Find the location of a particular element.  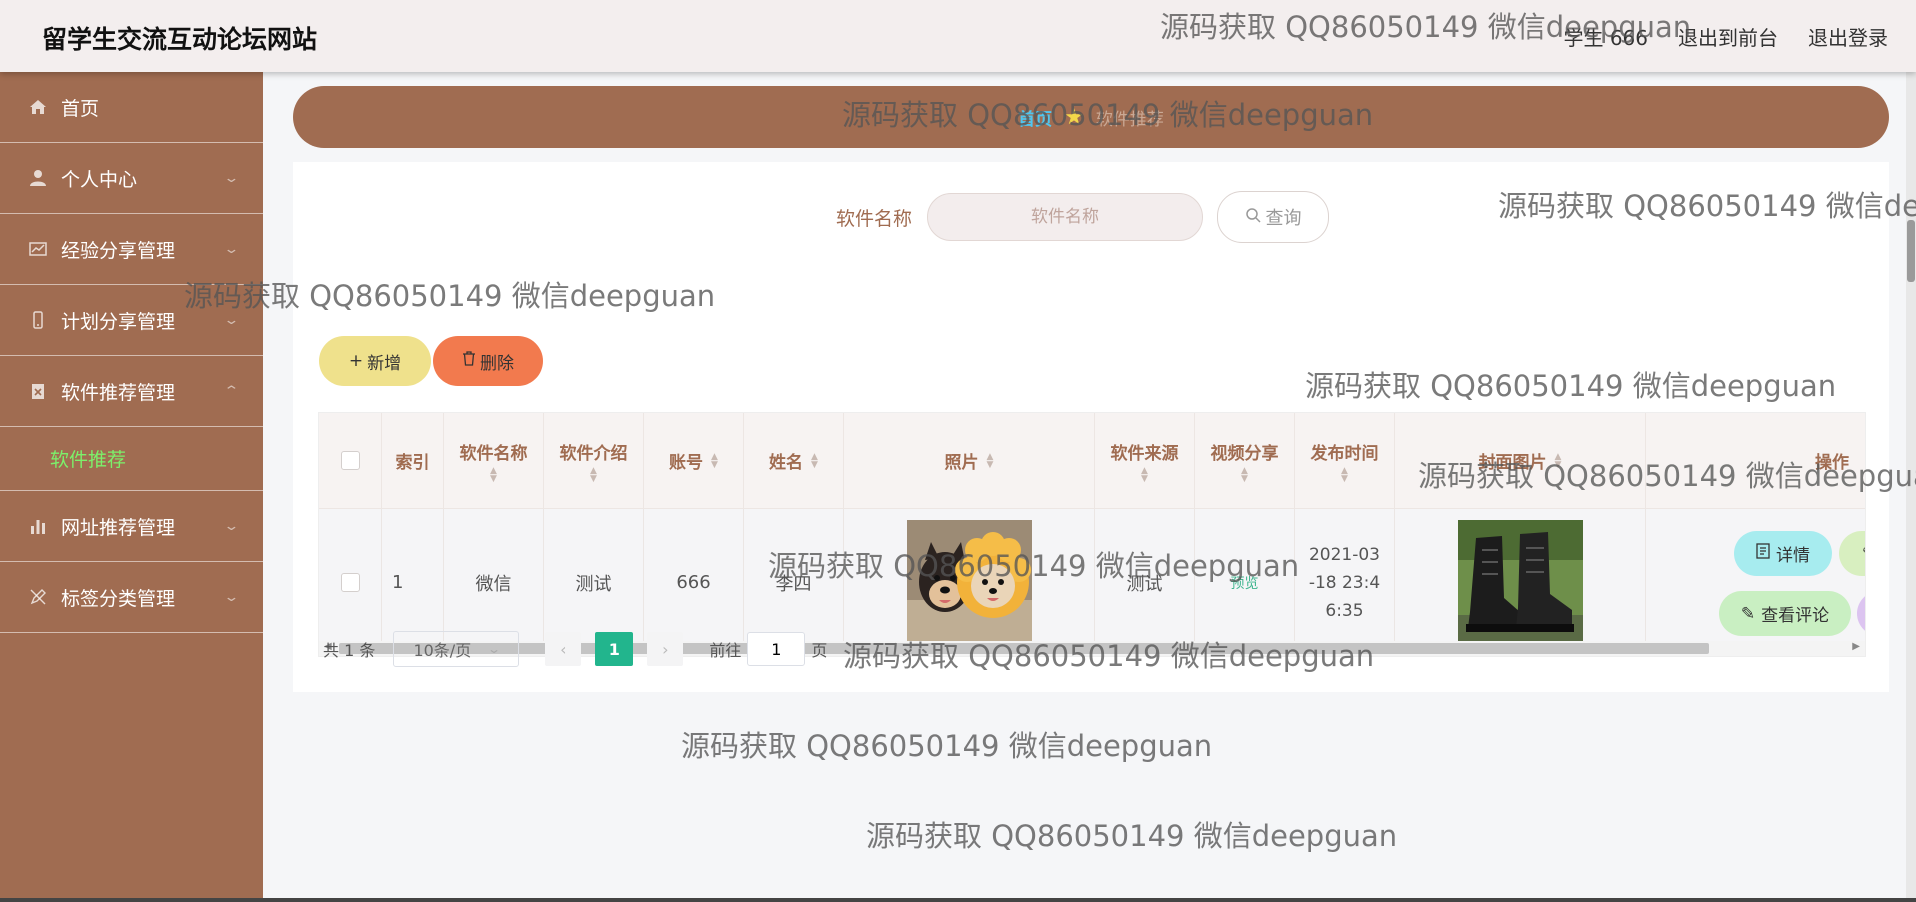

boots-photo is located at coordinates (1520, 582).